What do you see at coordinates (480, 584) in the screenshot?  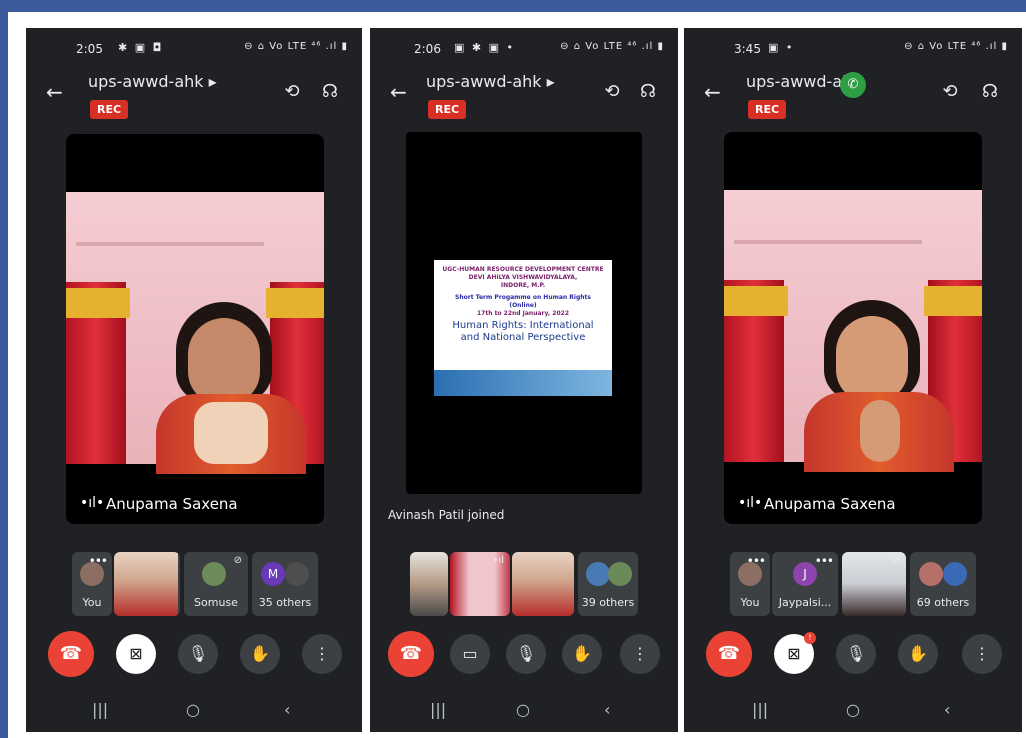 I see `participant-tile-video: •ıl` at bounding box center [480, 584].